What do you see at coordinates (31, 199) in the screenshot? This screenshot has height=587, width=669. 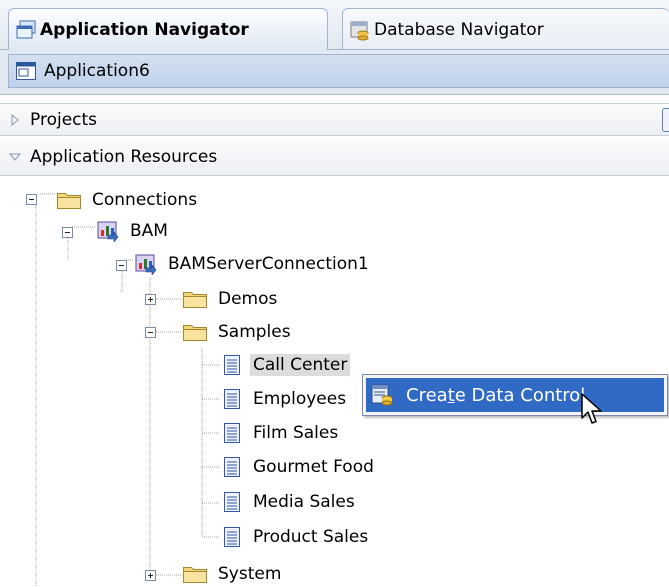 I see `collapse-toggle-connections` at bounding box center [31, 199].